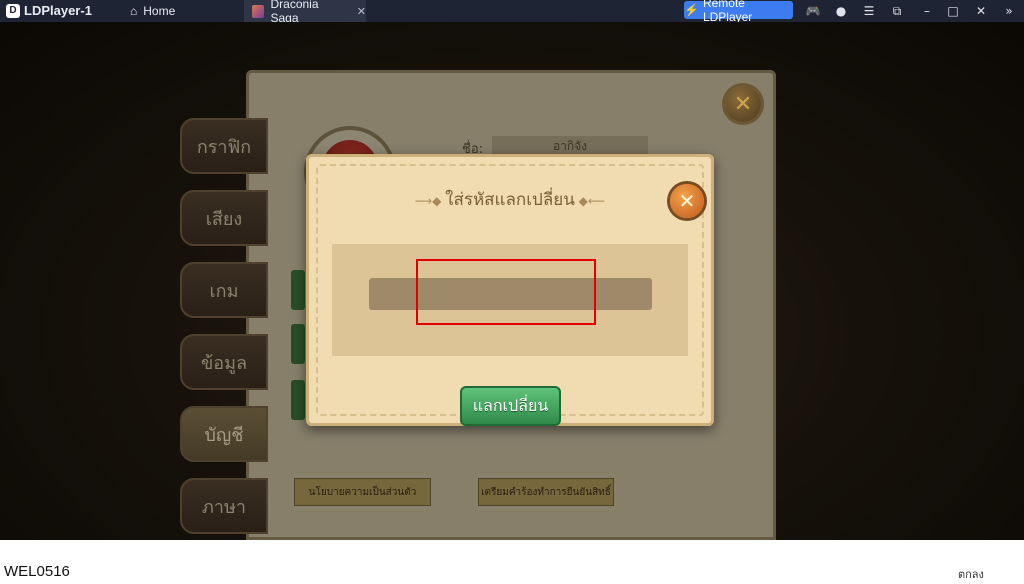 The width and height of the screenshot is (1024, 584). I want to click on app-name: LDPlayer-1, so click(58, 10).